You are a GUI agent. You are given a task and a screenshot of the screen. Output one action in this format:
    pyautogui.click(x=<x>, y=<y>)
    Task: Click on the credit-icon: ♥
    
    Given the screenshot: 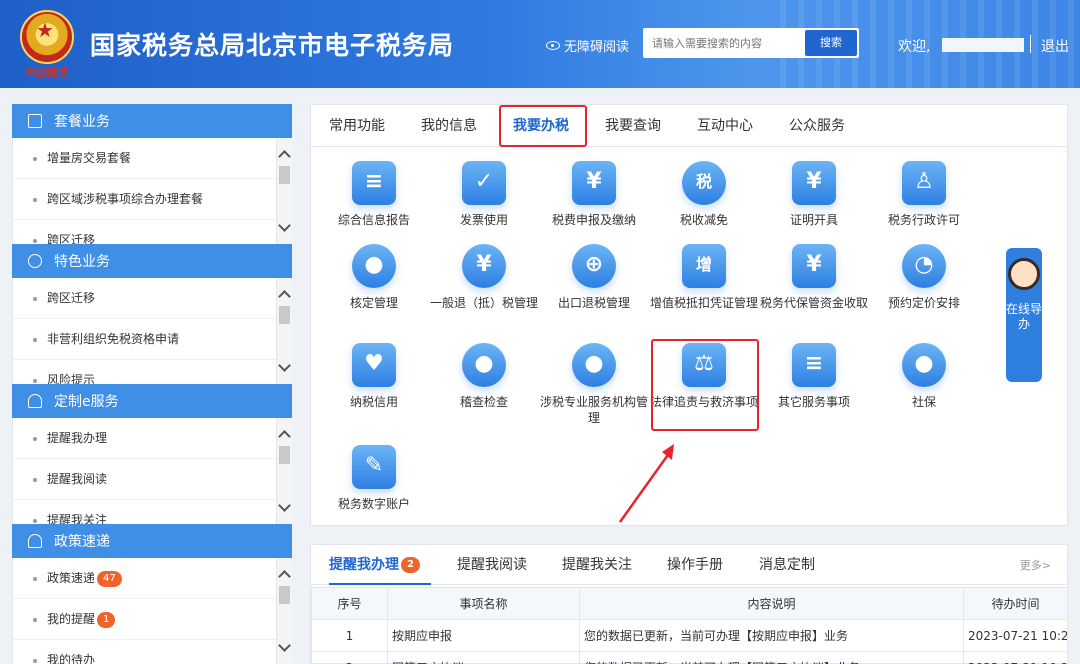 What is the action you would take?
    pyautogui.click(x=374, y=365)
    